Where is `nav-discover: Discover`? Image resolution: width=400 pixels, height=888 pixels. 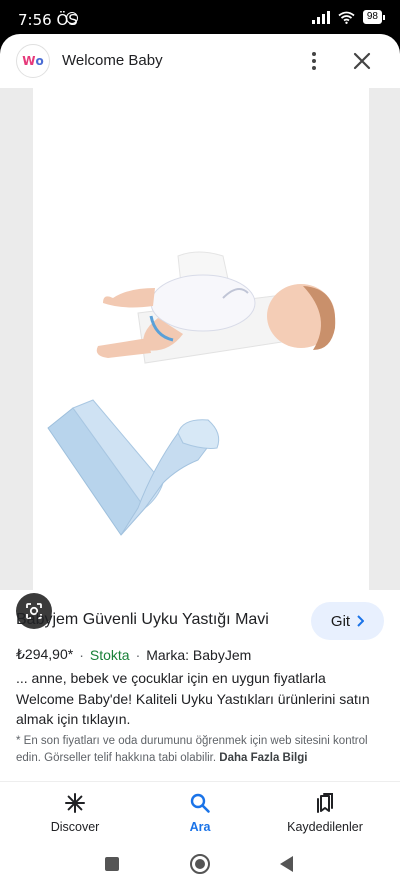
nav-discover: Discover is located at coordinates (75, 813).